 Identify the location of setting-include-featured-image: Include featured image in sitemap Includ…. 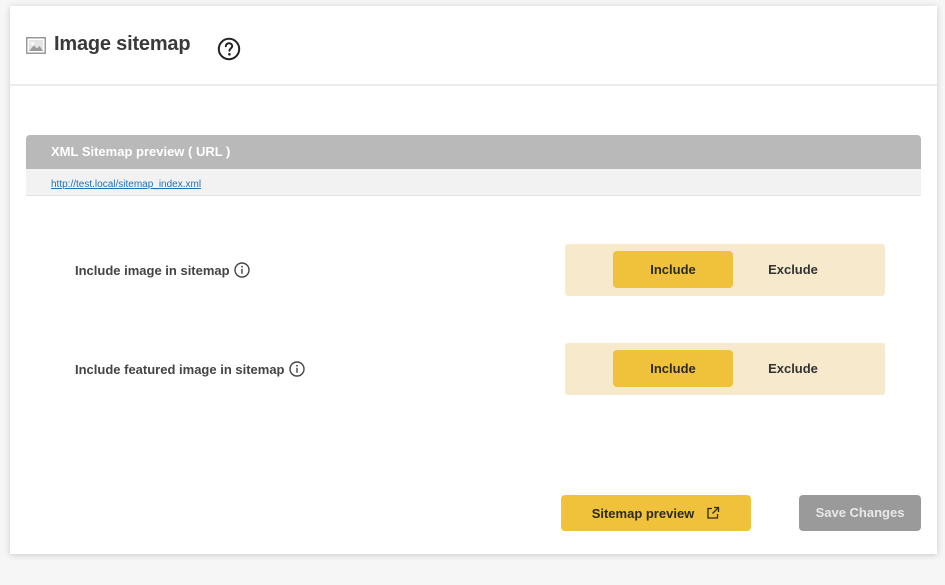
(473, 369).